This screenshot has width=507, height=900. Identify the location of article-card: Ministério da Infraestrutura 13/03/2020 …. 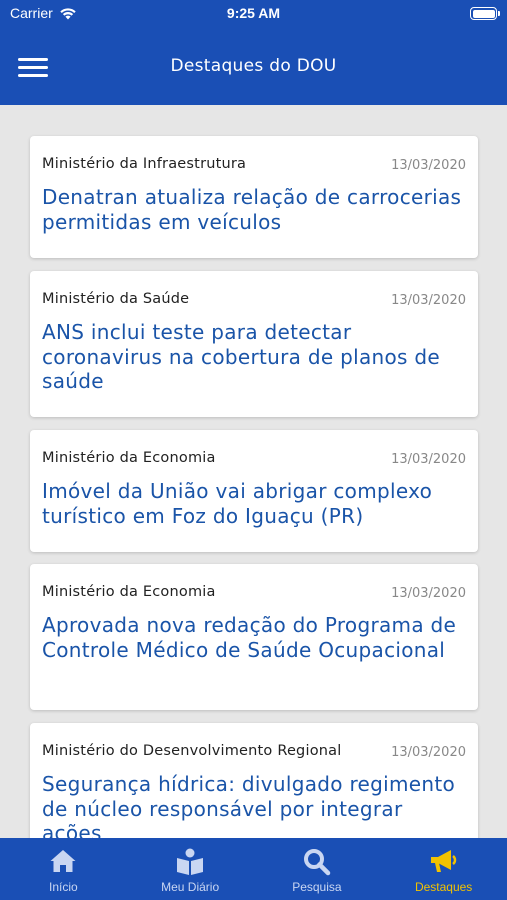
(254, 197).